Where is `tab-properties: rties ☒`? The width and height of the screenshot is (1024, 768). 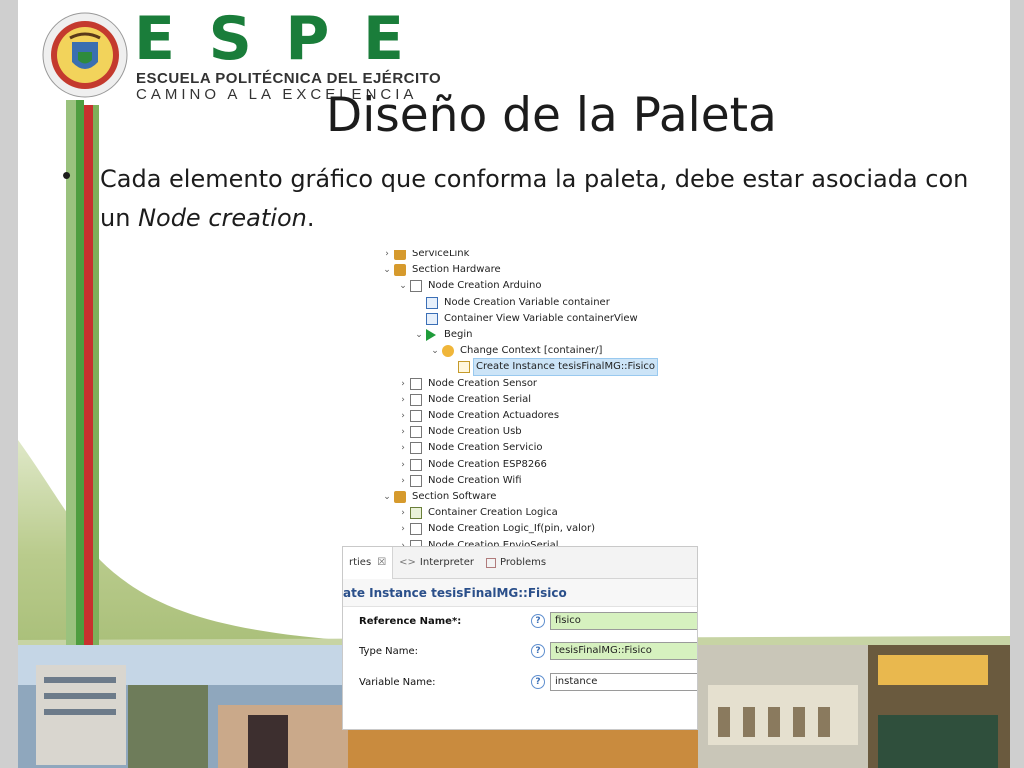 tab-properties: rties ☒ is located at coordinates (368, 563).